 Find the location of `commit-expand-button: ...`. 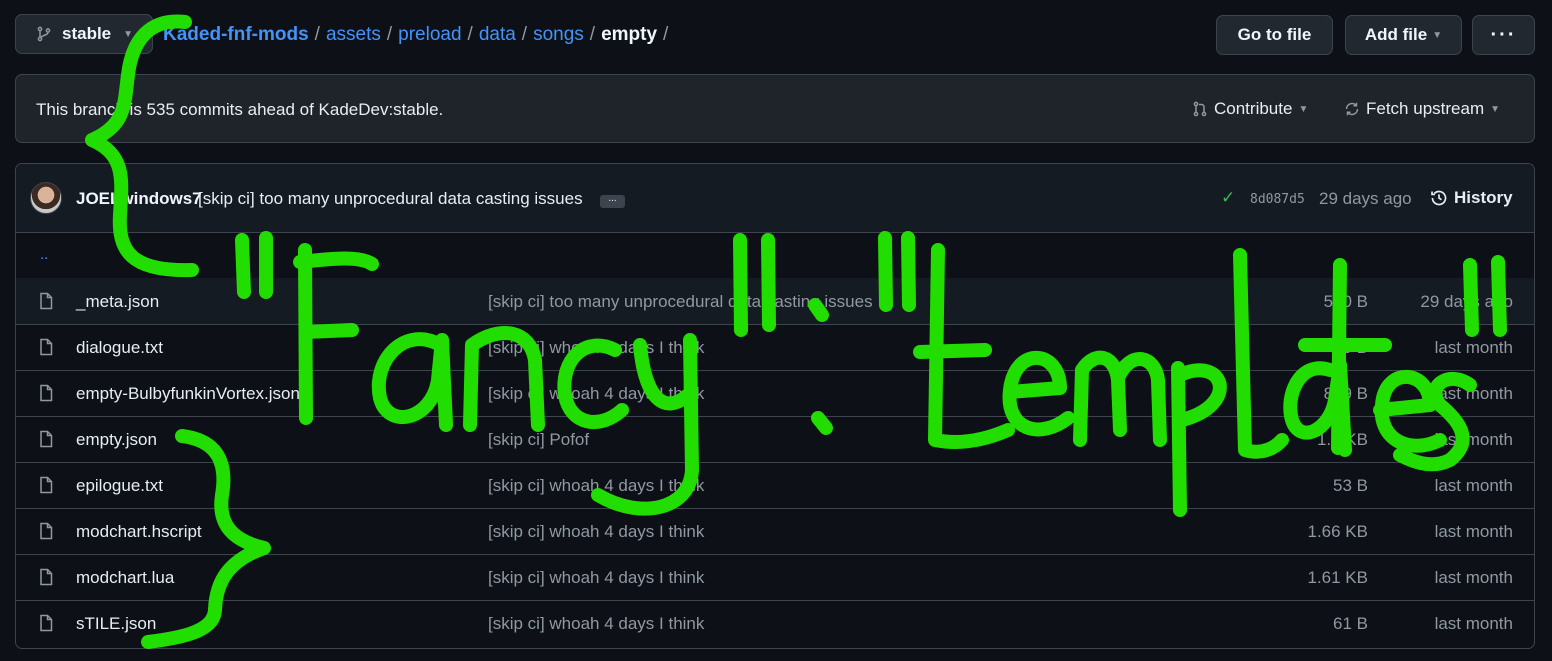

commit-expand-button: ... is located at coordinates (612, 201).